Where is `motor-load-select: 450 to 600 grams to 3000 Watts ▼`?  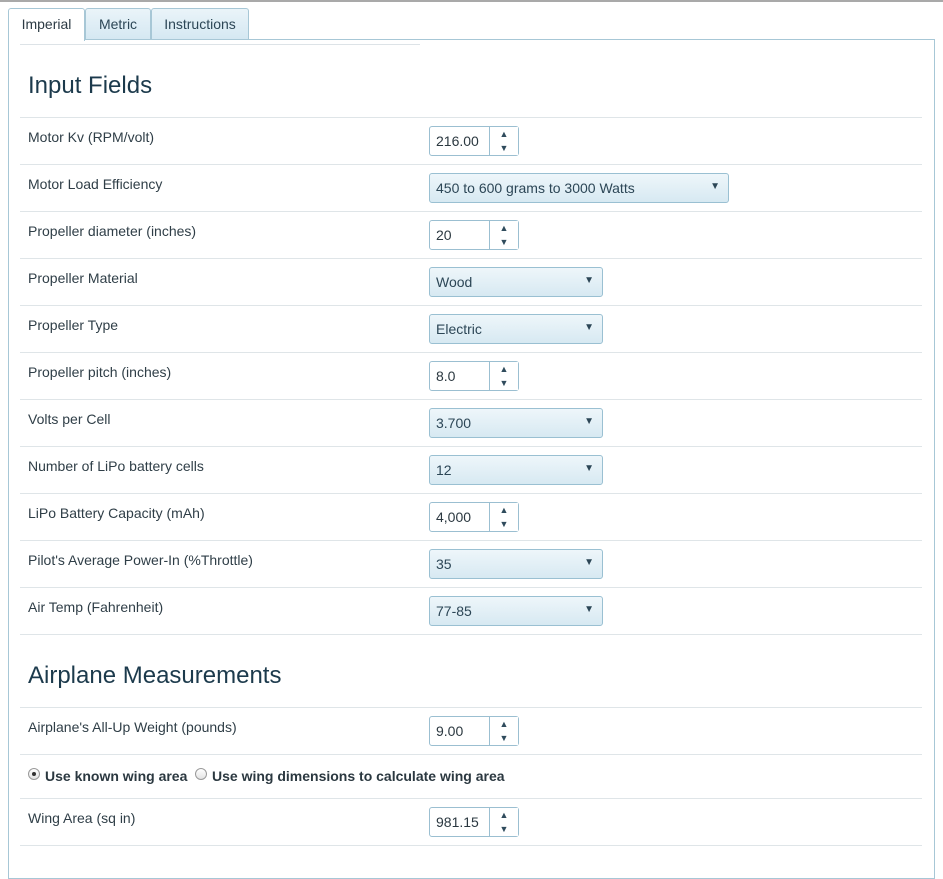
motor-load-select: 450 to 600 grams to 3000 Watts ▼ is located at coordinates (579, 188).